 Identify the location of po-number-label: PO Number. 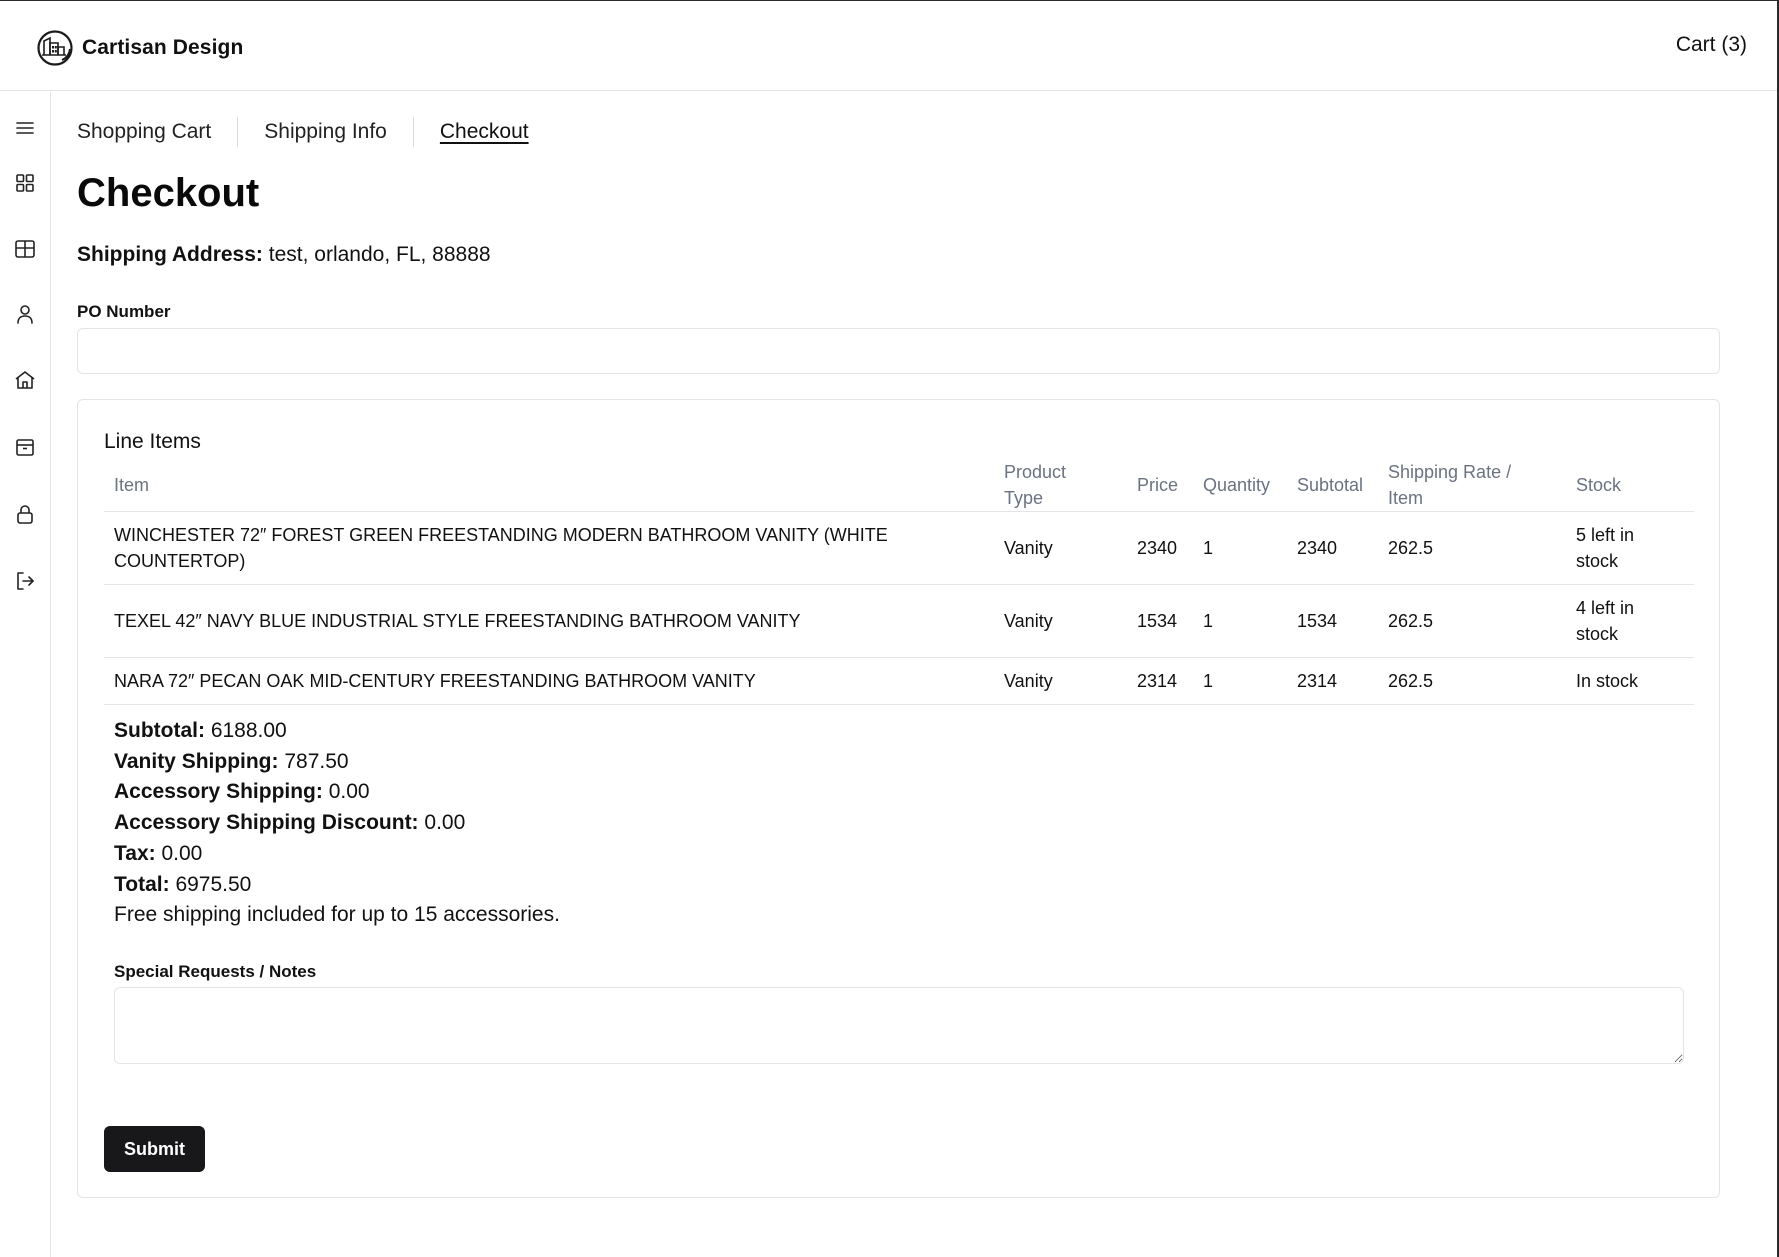
(124, 311).